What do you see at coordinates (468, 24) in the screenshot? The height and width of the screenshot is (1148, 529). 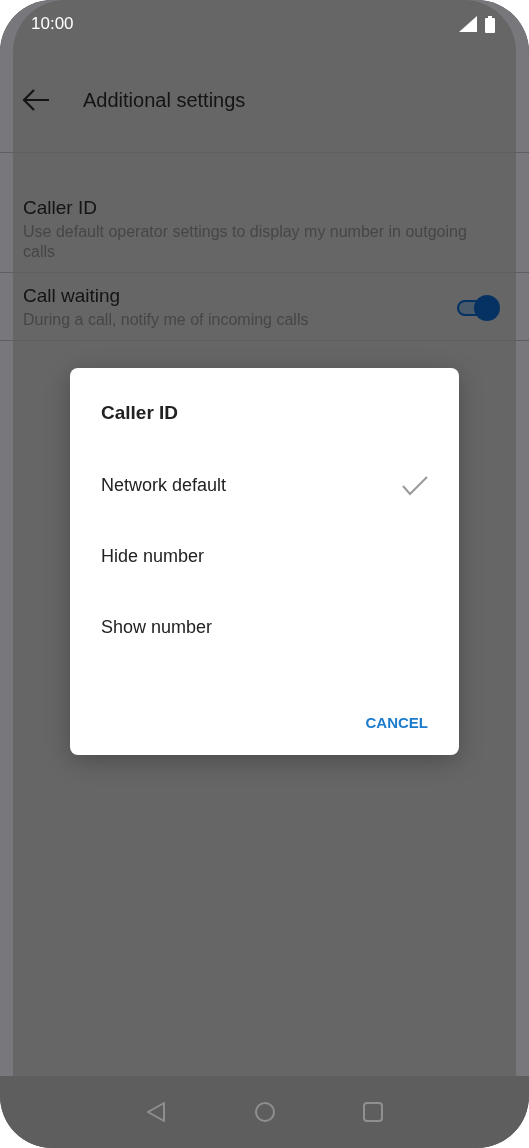 I see `signal-icon` at bounding box center [468, 24].